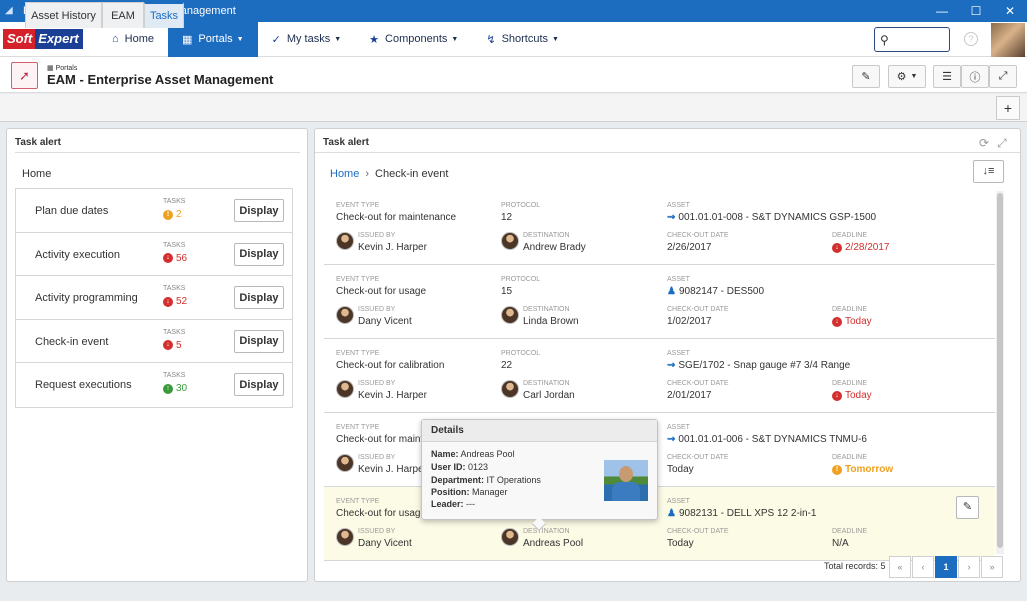 Image resolution: width=1027 pixels, height=601 pixels. I want to click on tooltip-position-label: Position:, so click(450, 492).